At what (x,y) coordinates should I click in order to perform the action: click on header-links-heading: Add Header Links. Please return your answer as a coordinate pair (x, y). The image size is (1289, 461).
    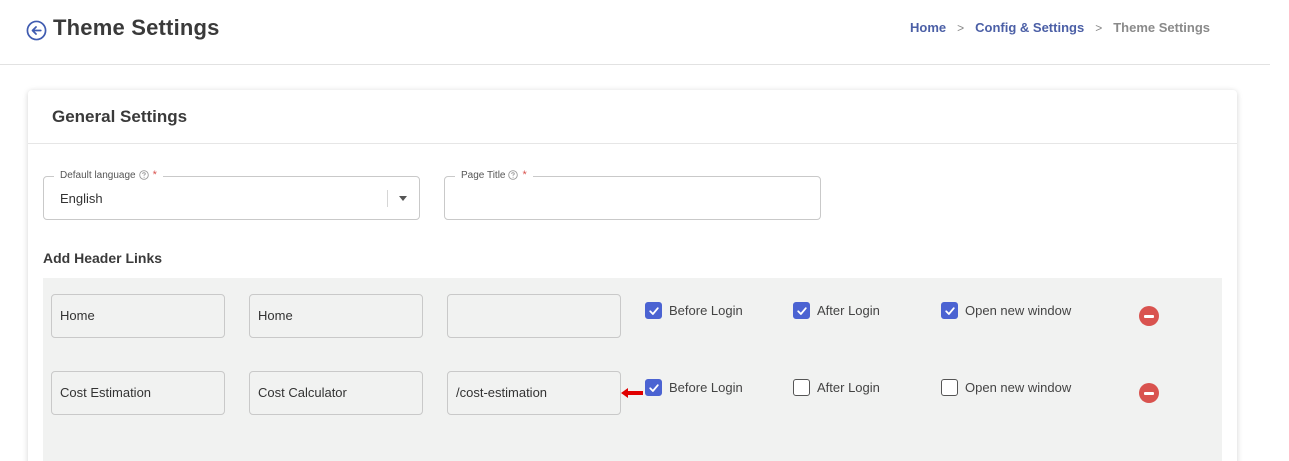
    Looking at the image, I should click on (103, 258).